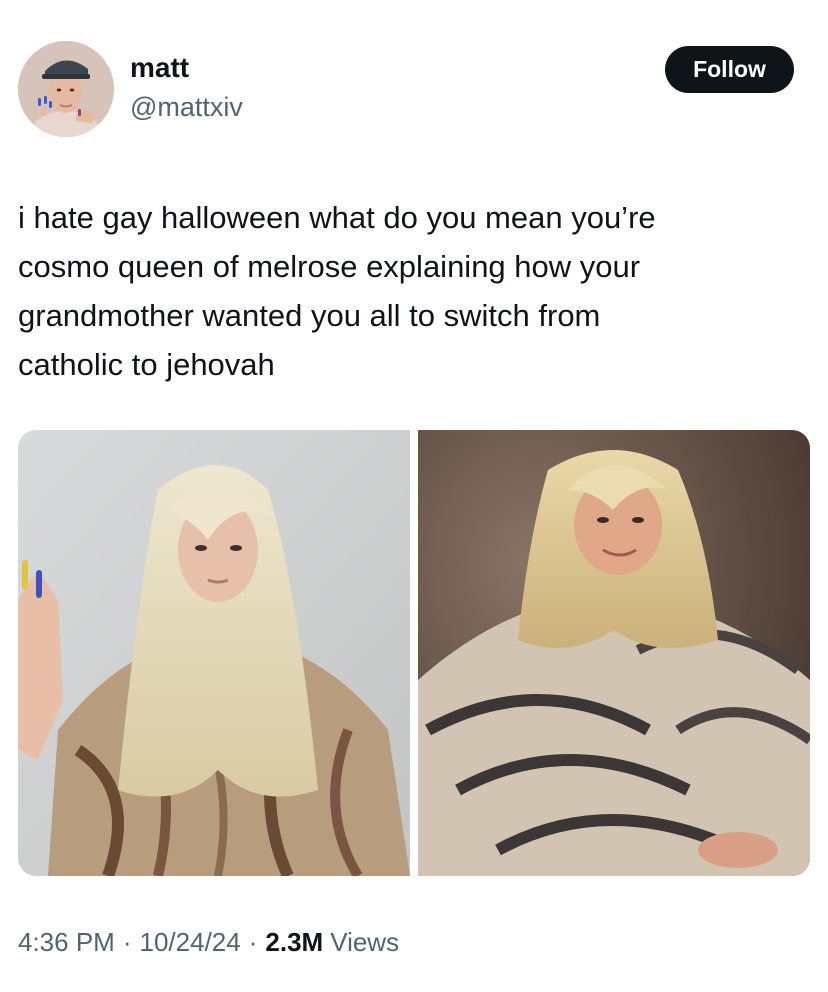 The width and height of the screenshot is (828, 992). I want to click on follow-button: Follow, so click(729, 69).